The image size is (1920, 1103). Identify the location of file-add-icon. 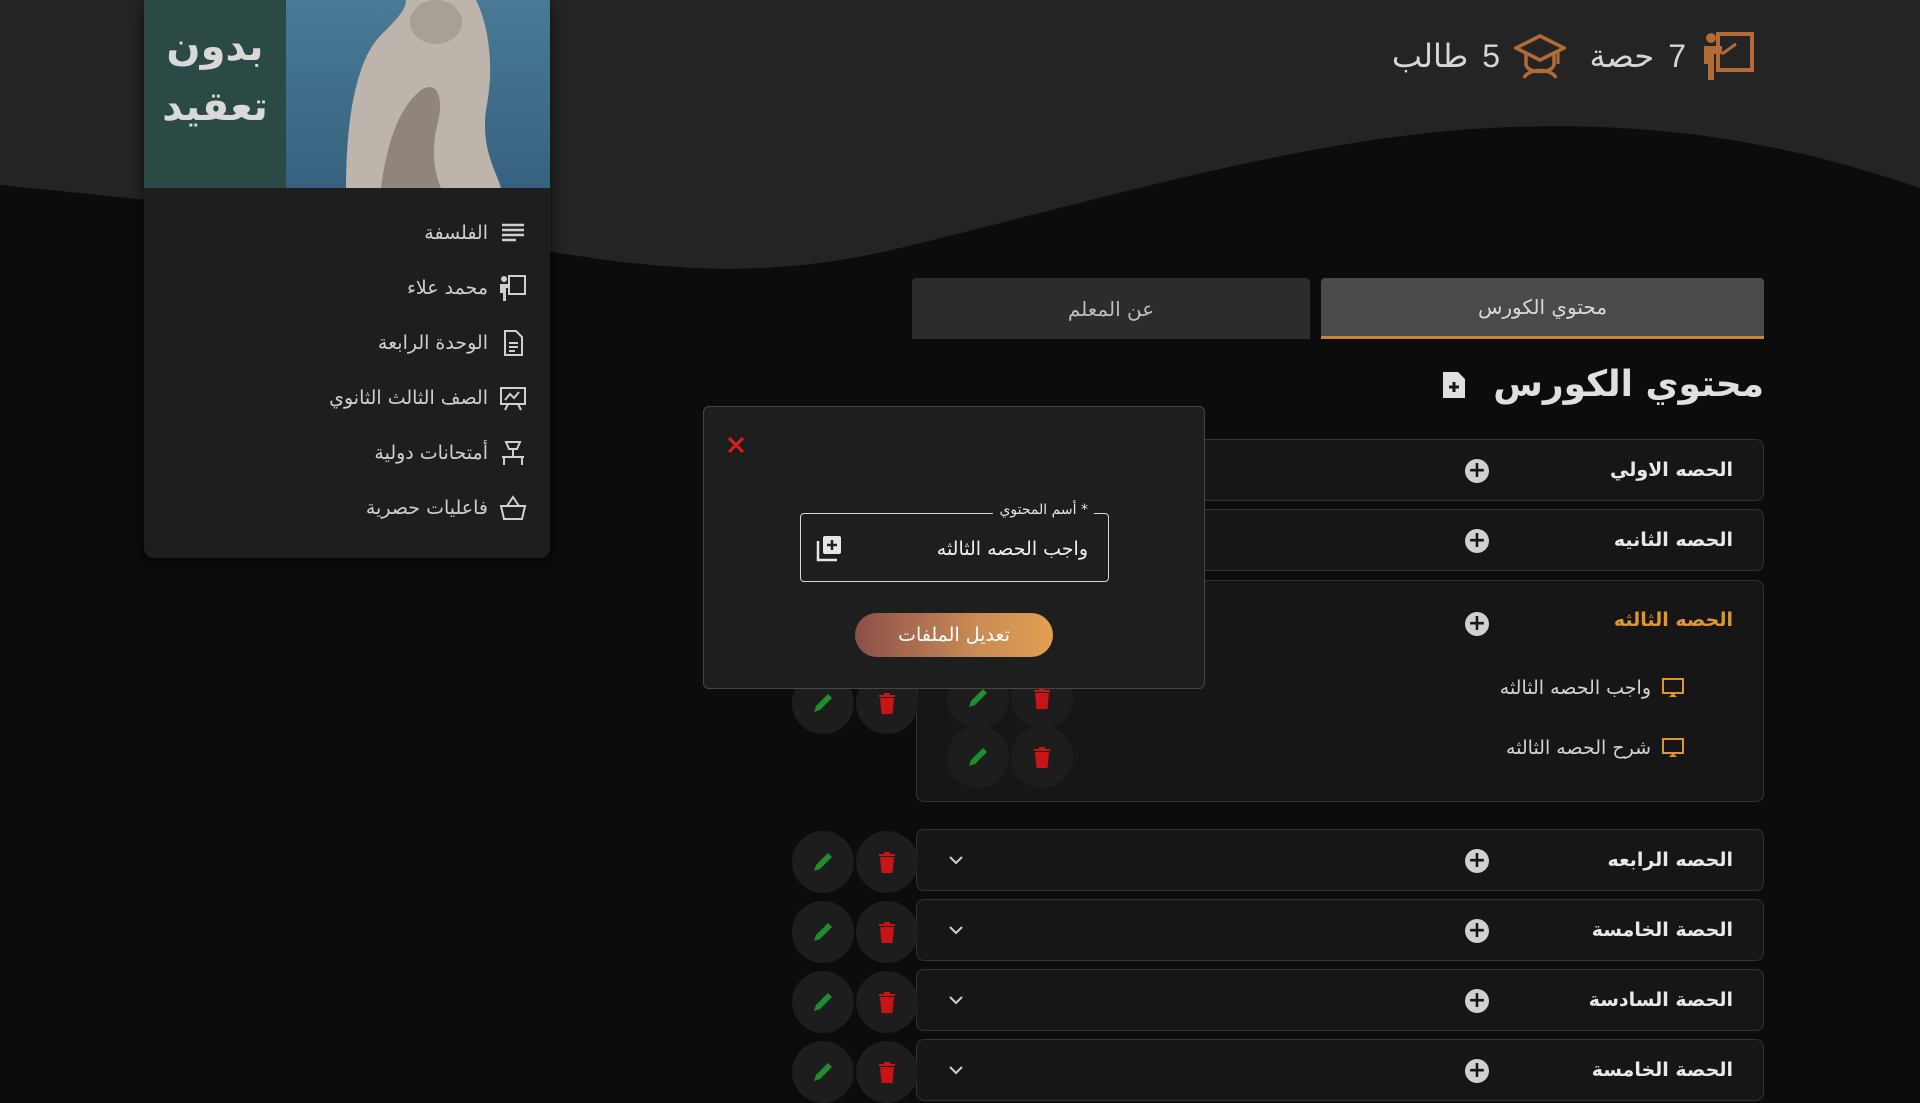
(1454, 384).